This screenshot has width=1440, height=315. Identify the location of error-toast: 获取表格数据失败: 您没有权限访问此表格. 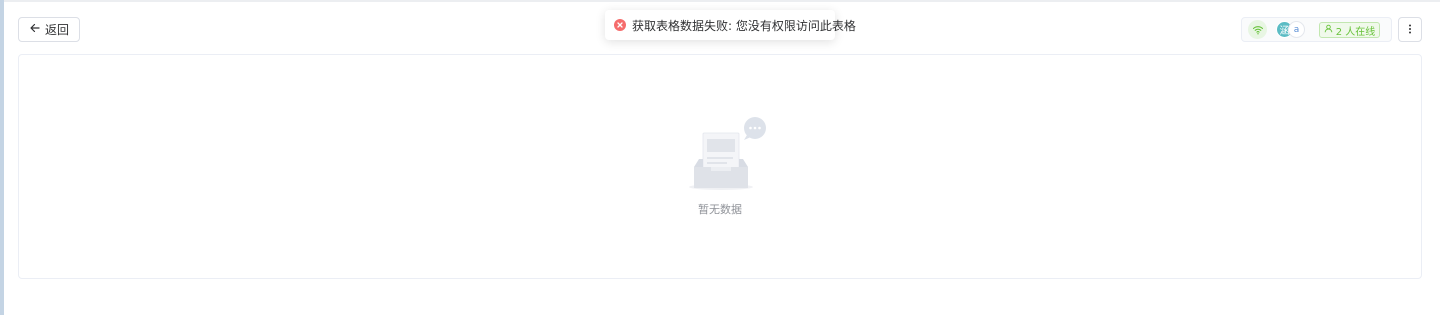
(730, 25).